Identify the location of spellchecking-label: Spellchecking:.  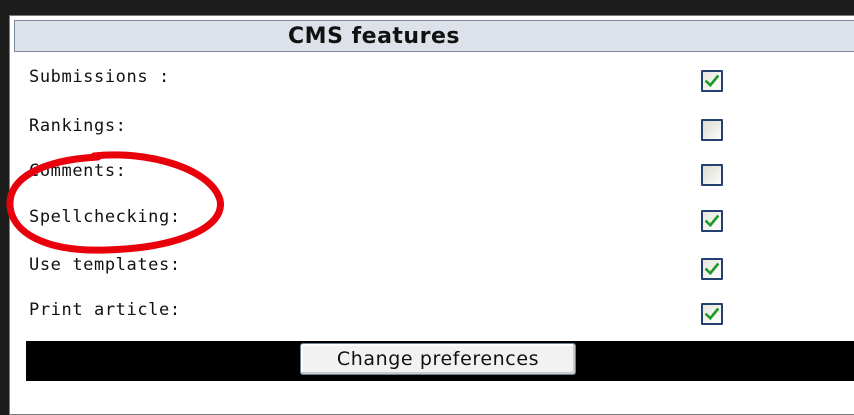
(105, 217).